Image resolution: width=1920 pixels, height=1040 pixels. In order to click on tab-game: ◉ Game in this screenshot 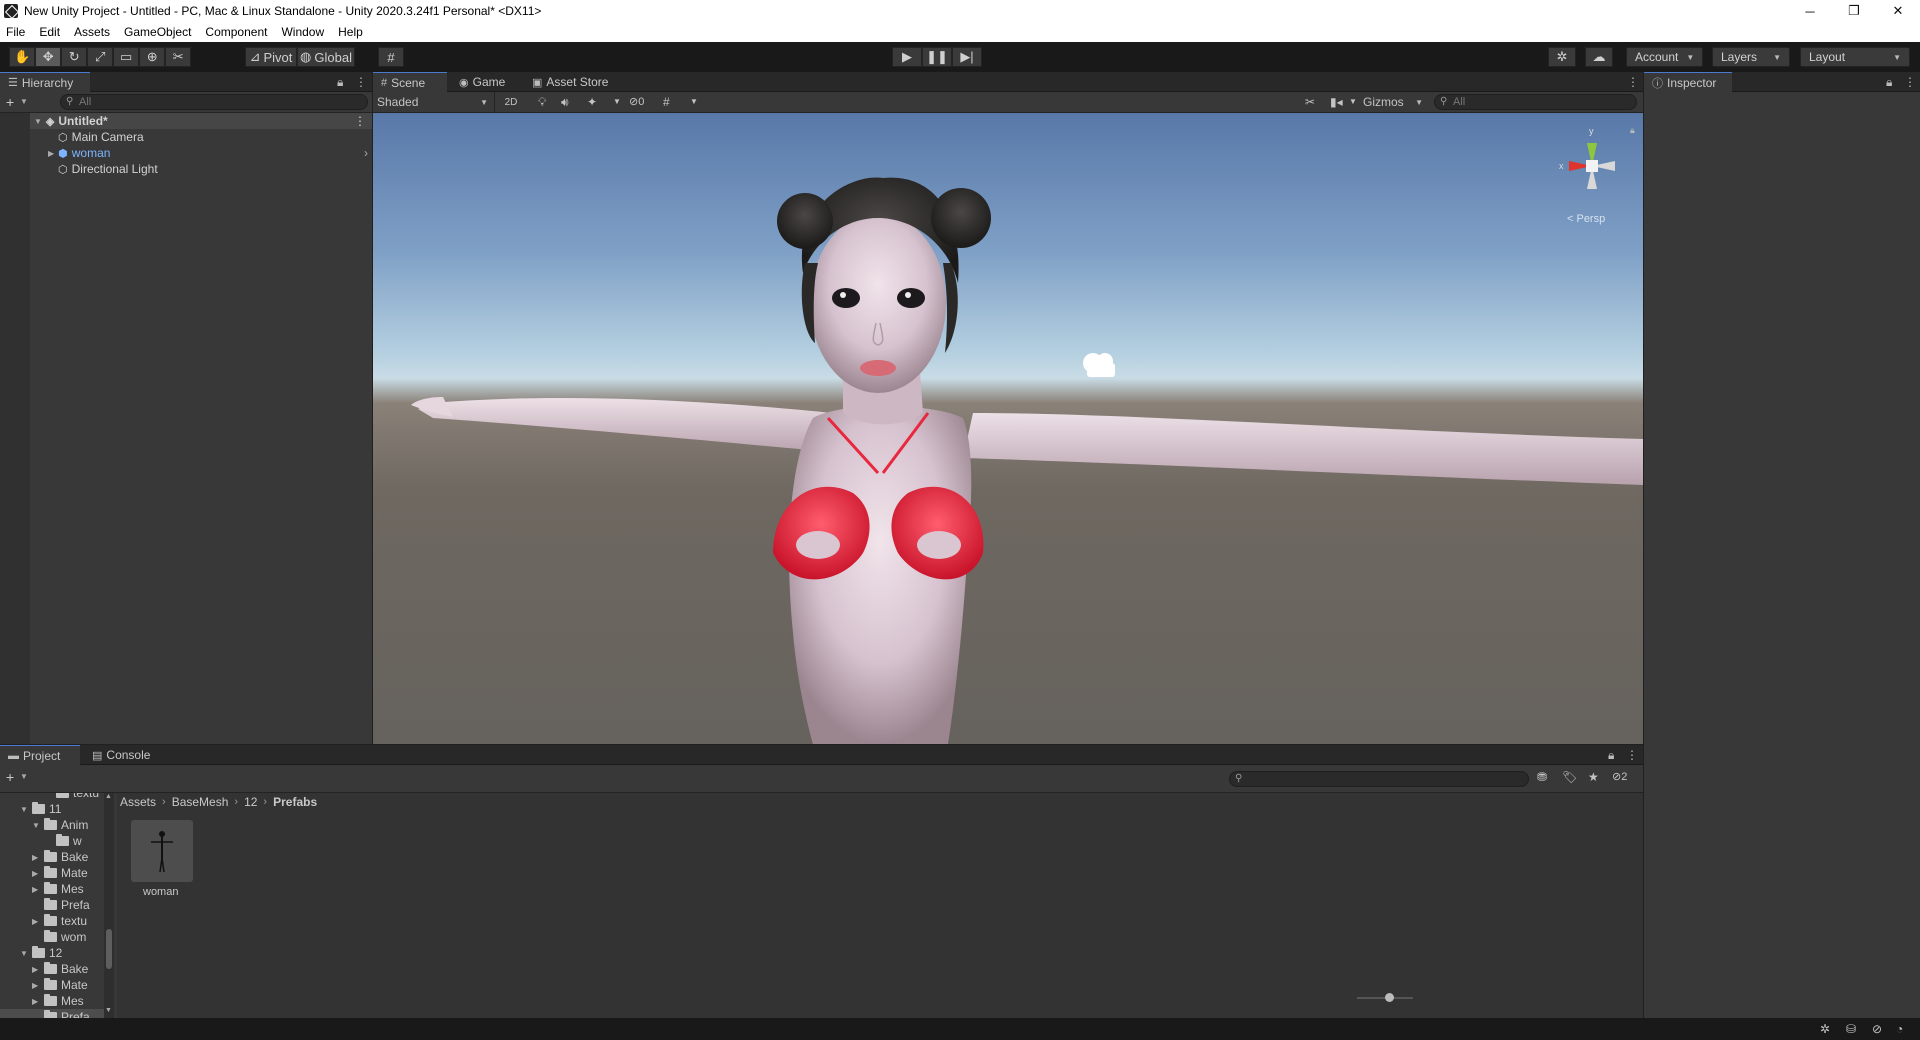, I will do `click(486, 82)`.